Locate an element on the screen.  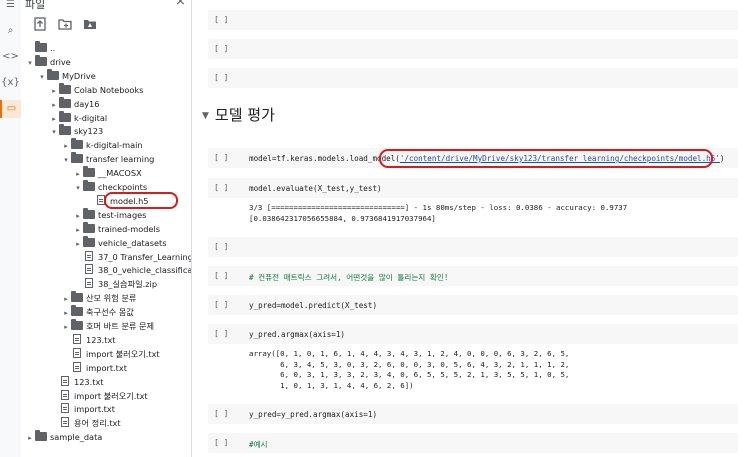
new-folder-icon is located at coordinates (65, 24).